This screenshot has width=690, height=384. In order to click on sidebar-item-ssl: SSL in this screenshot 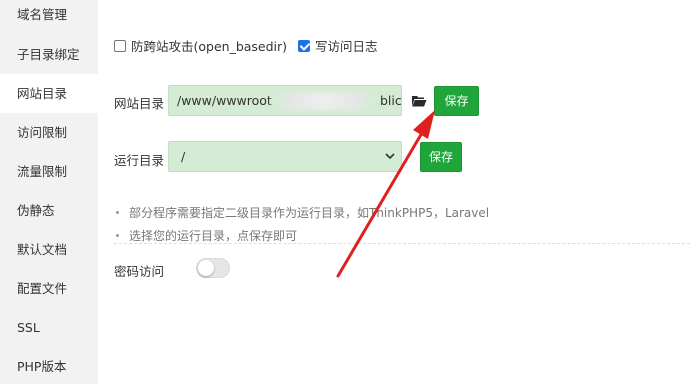, I will do `click(49, 327)`.